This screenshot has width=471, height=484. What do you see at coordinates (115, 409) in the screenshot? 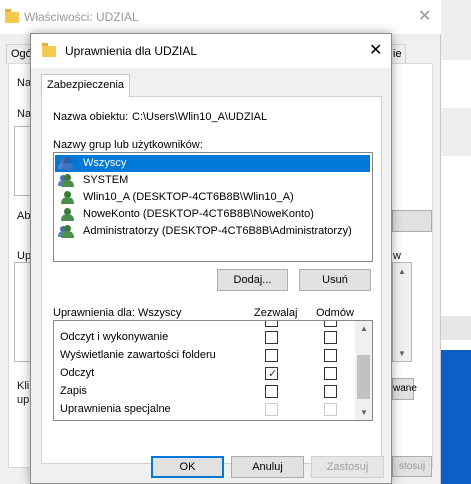
I see `permission-name: Uprawnienia specjalne` at bounding box center [115, 409].